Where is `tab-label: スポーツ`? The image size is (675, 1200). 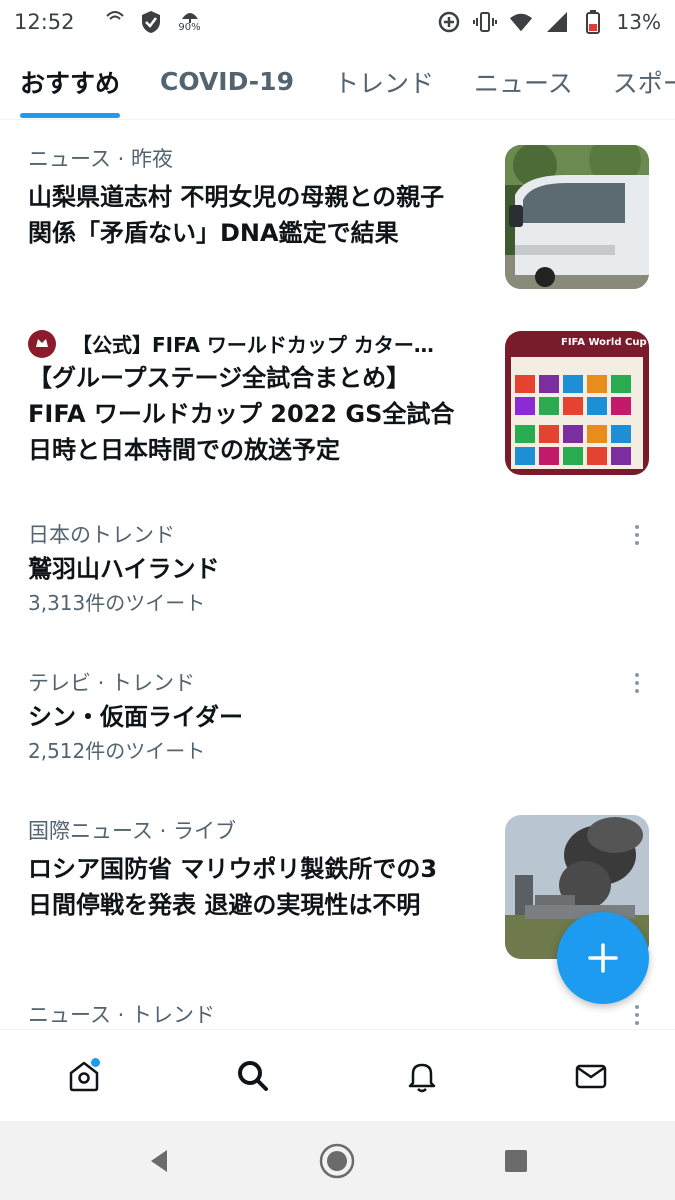 tab-label: スポーツ is located at coordinates (643, 83).